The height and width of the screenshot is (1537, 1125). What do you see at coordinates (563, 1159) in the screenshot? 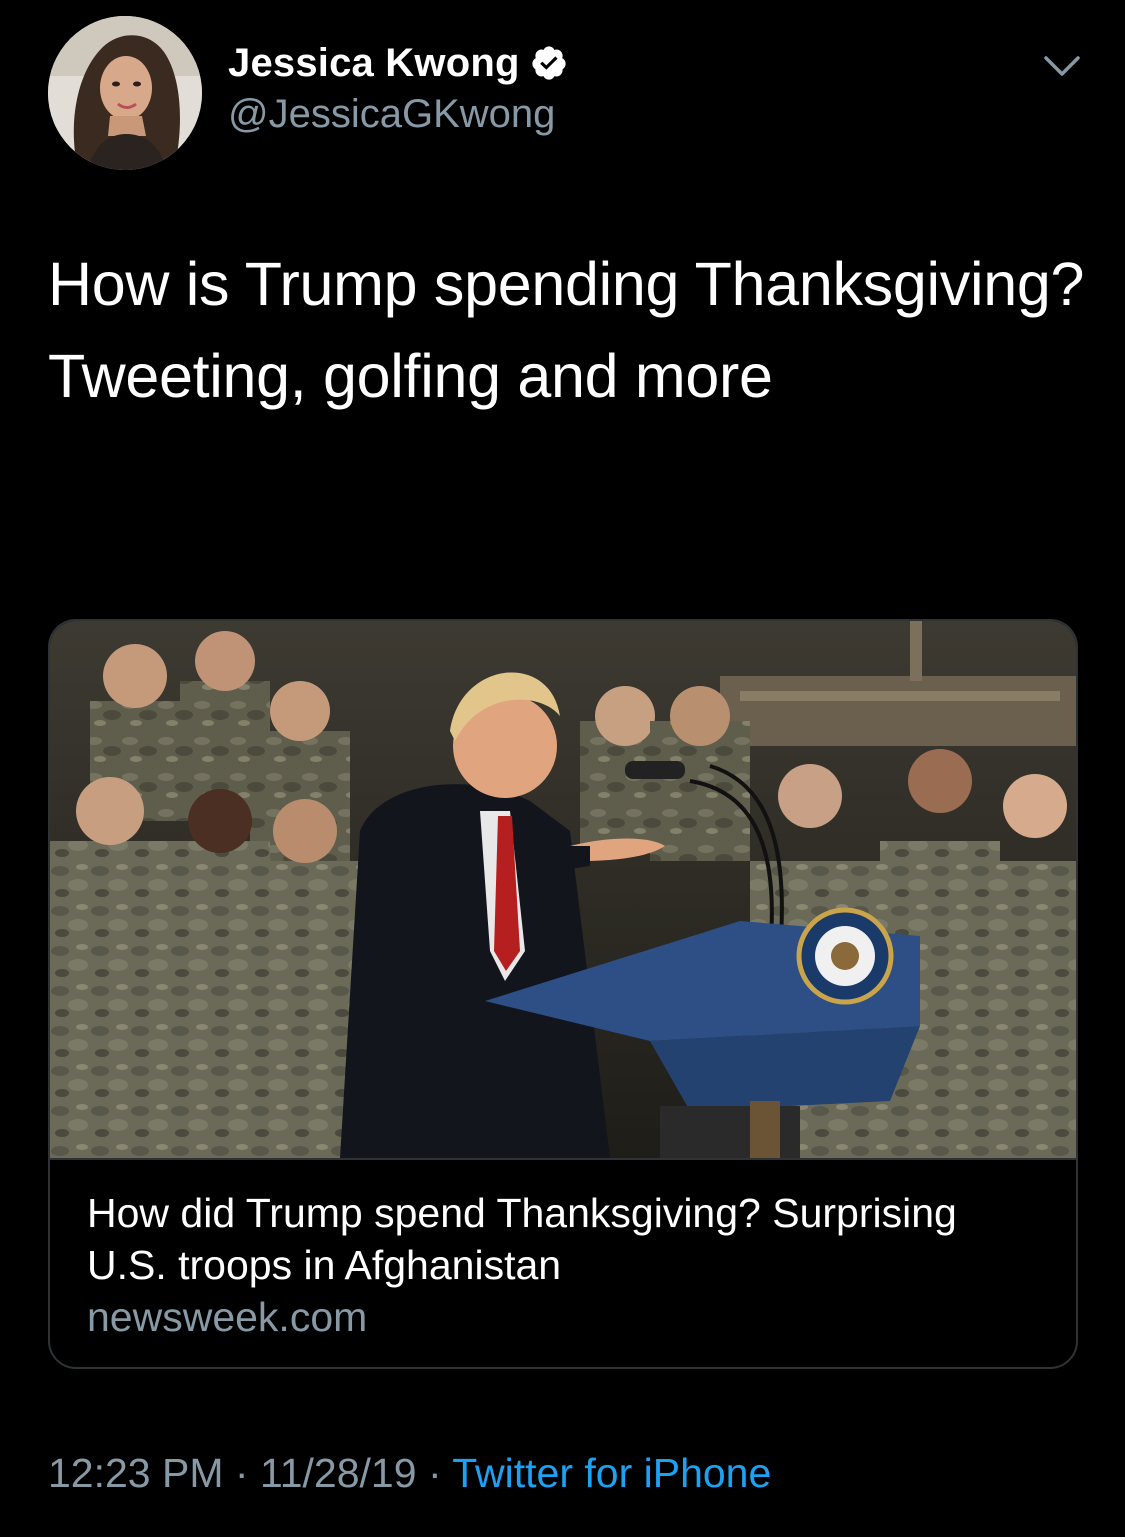
I see `card-divider` at bounding box center [563, 1159].